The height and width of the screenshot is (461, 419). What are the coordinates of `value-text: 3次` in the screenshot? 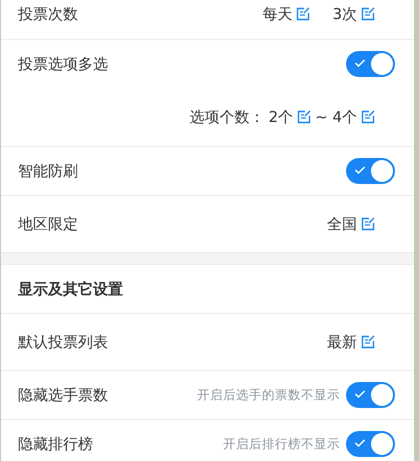 It's located at (344, 14).